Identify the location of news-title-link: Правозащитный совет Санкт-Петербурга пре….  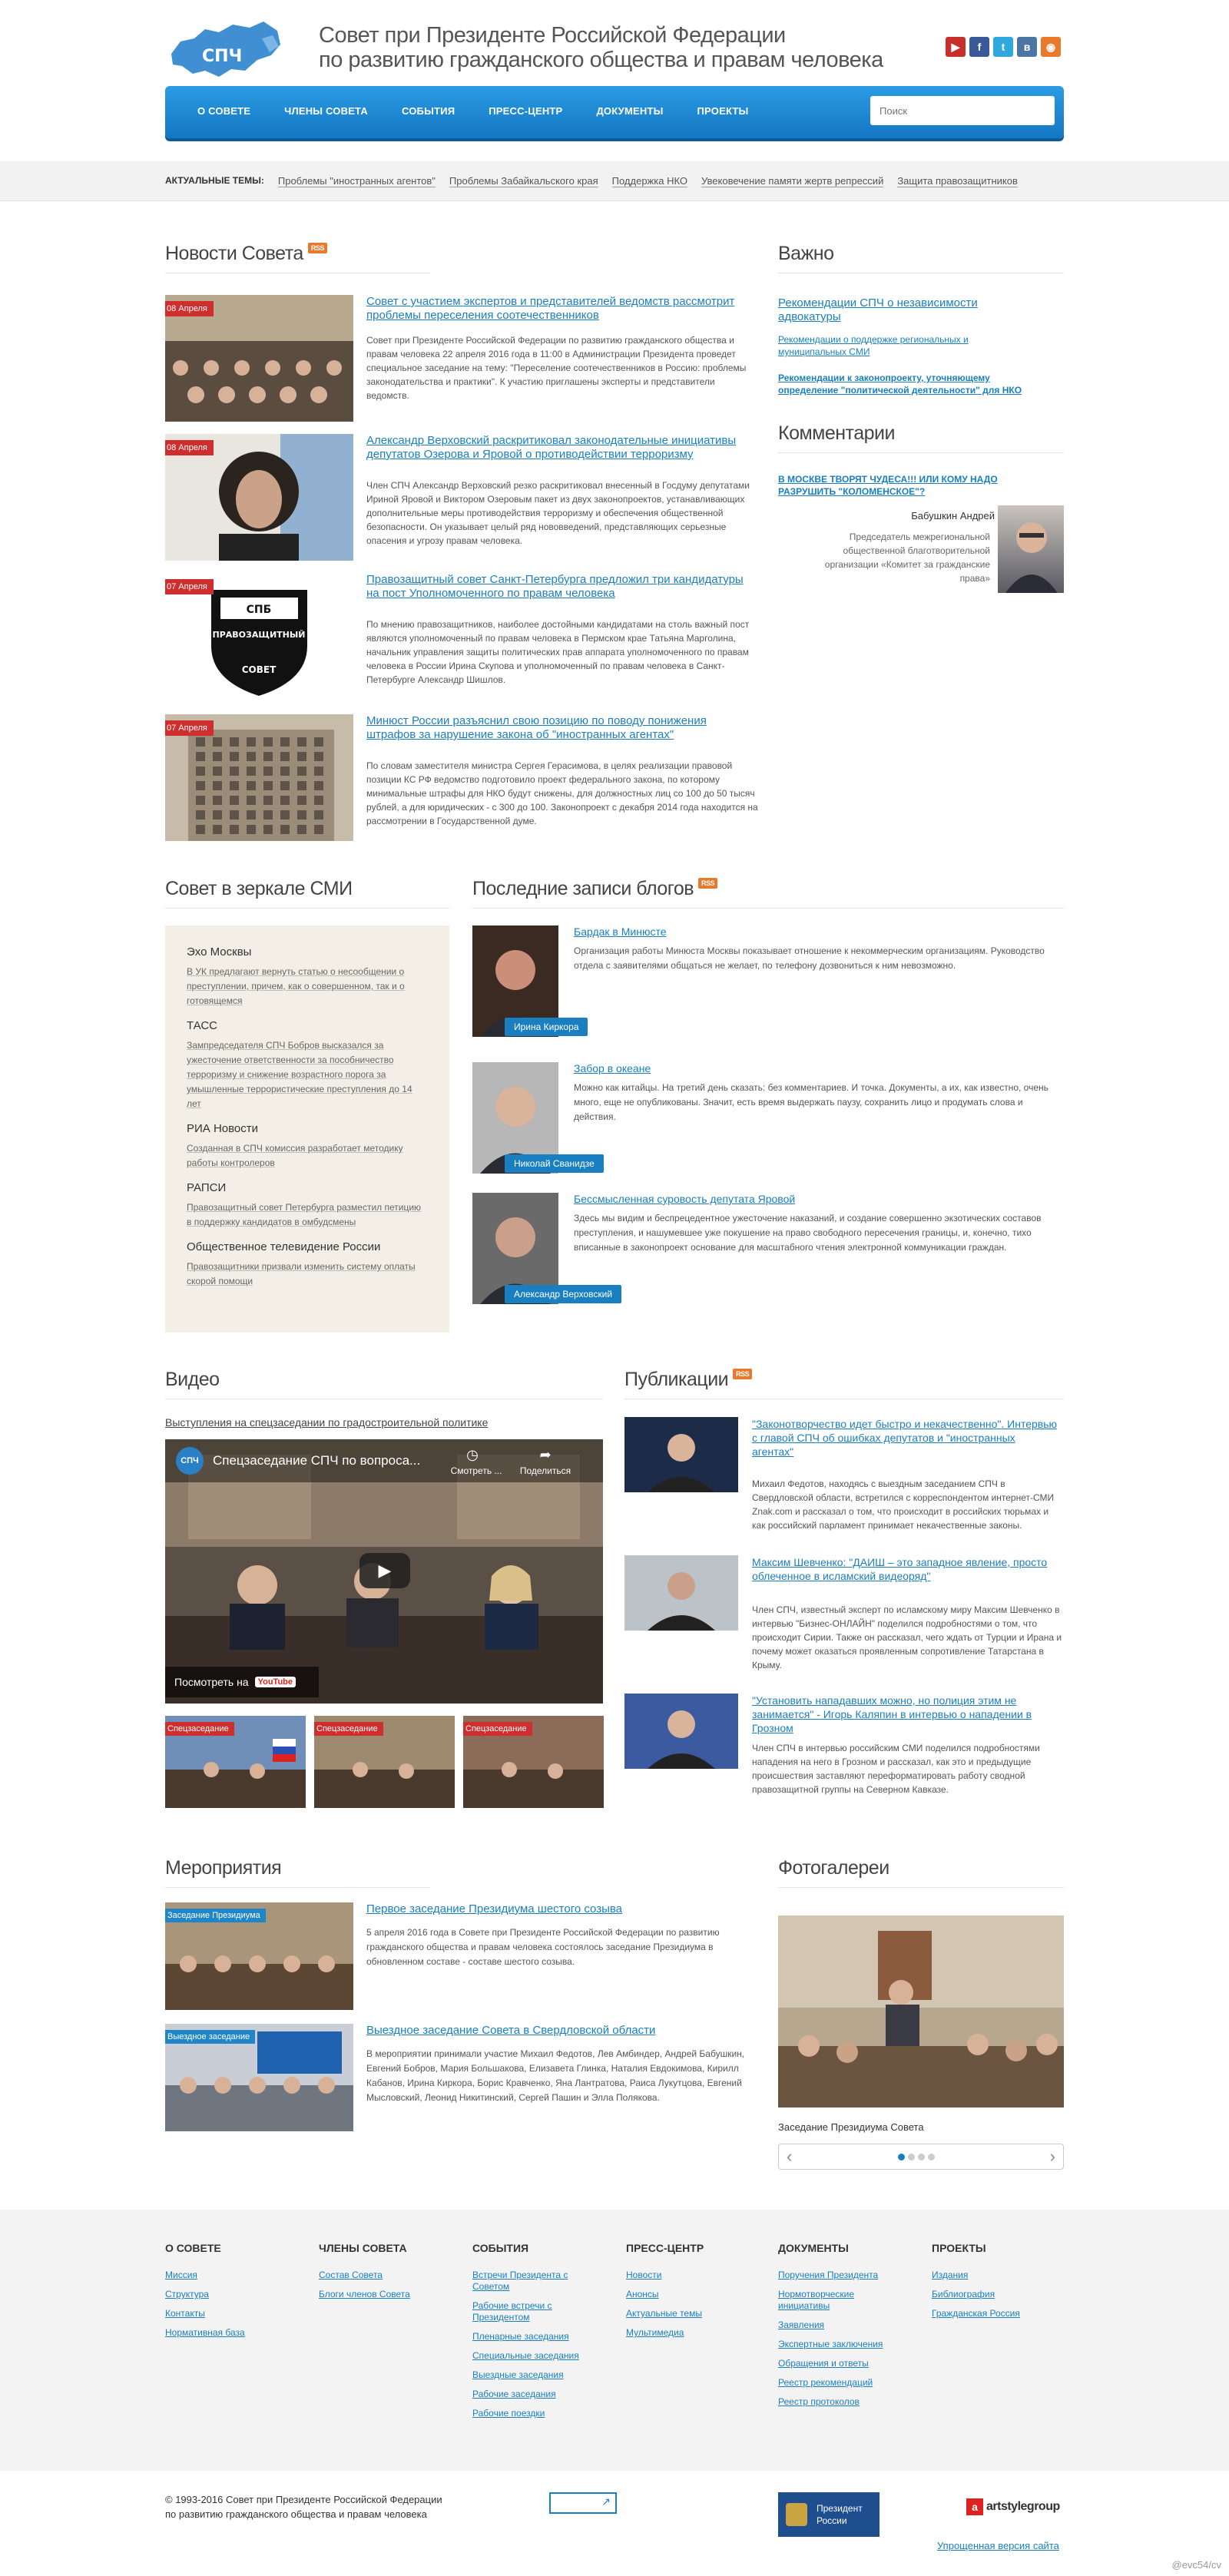
(558, 587).